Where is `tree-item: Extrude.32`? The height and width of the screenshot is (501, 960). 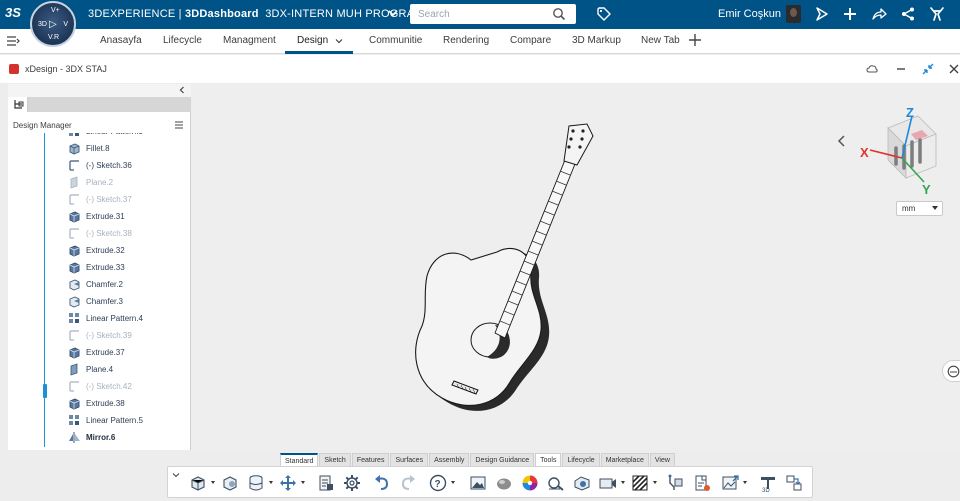
tree-item: Extrude.32 is located at coordinates (96, 250).